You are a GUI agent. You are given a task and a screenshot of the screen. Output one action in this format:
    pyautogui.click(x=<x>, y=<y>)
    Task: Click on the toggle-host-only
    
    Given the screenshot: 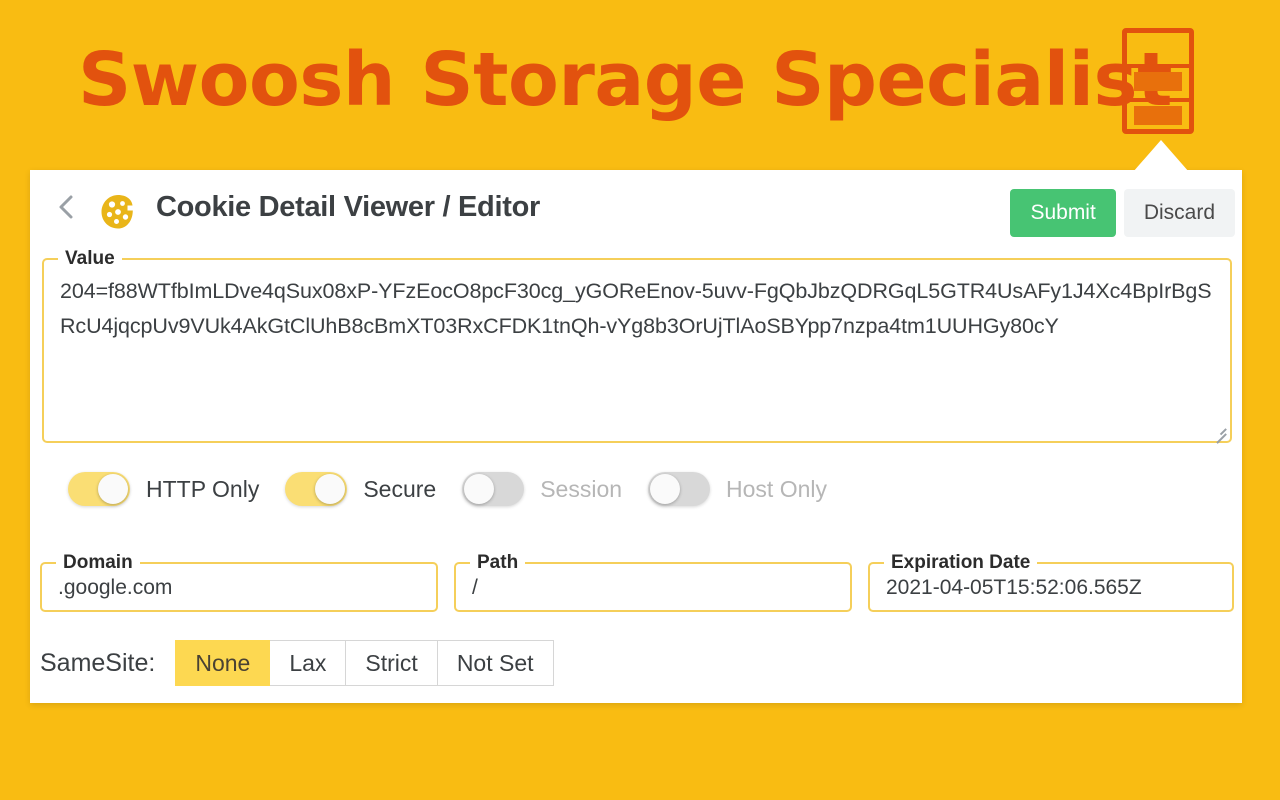 What is the action you would take?
    pyautogui.click(x=679, y=489)
    